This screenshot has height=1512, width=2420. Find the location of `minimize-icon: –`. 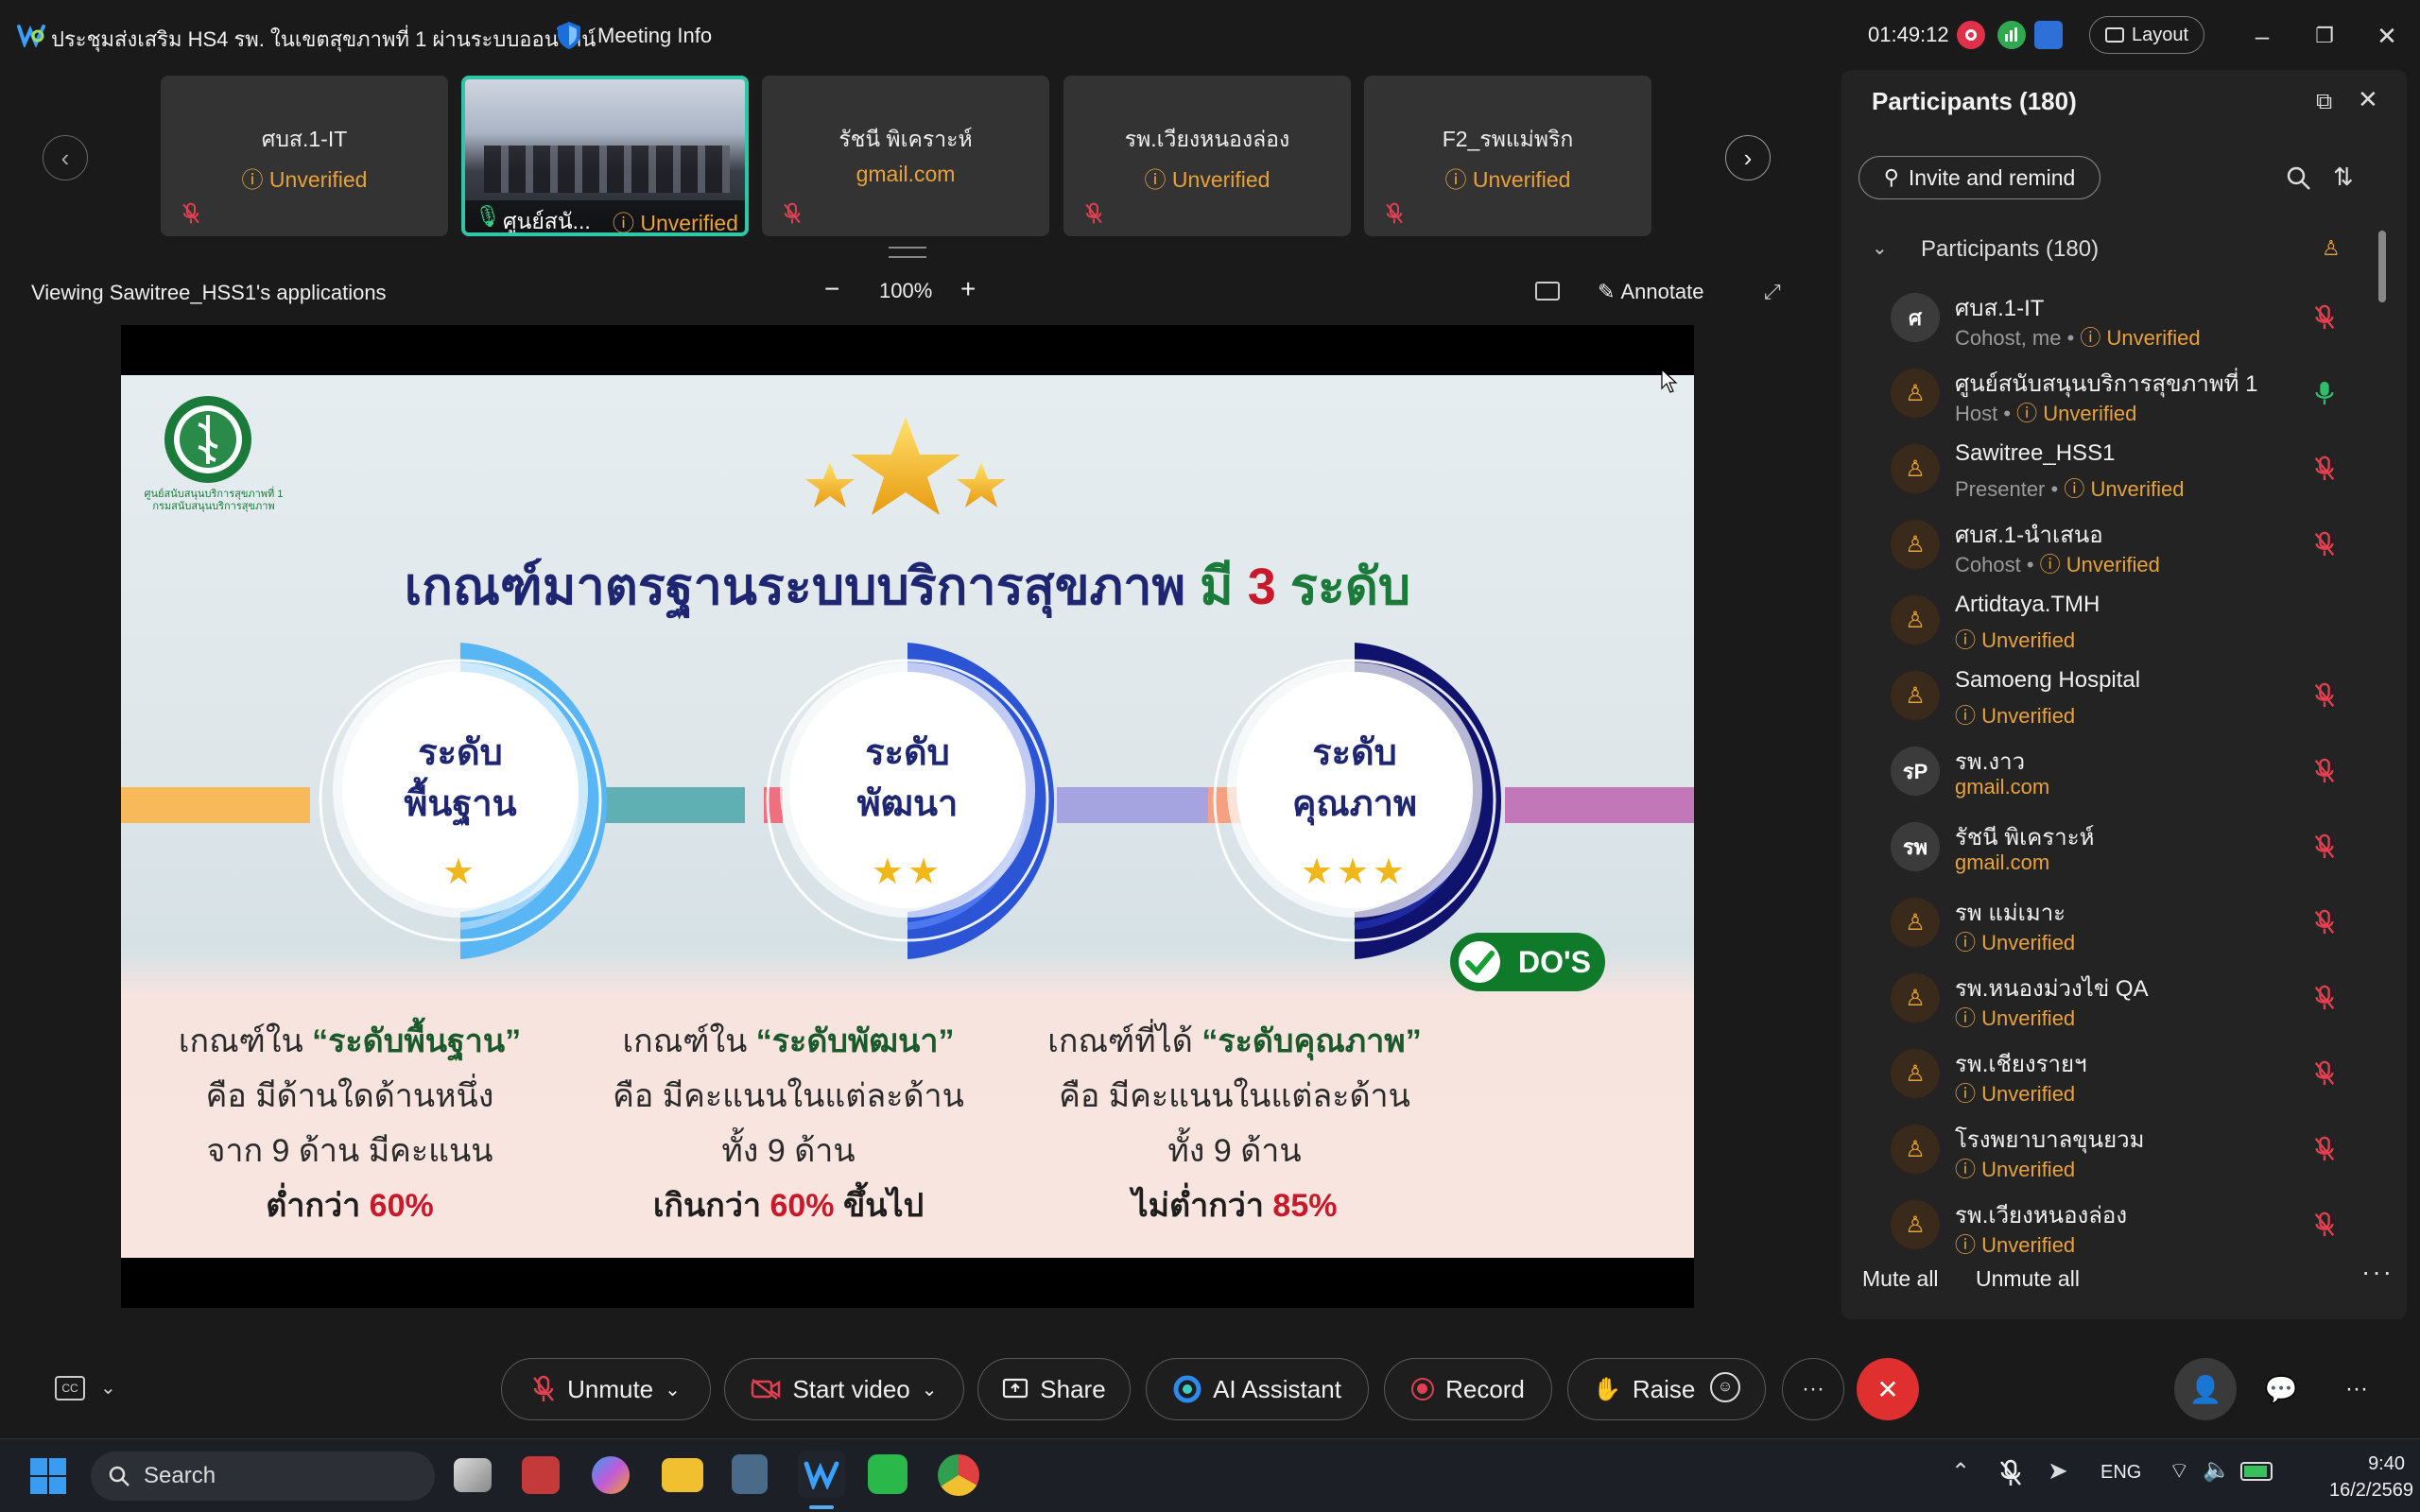

minimize-icon: – is located at coordinates (2262, 37).